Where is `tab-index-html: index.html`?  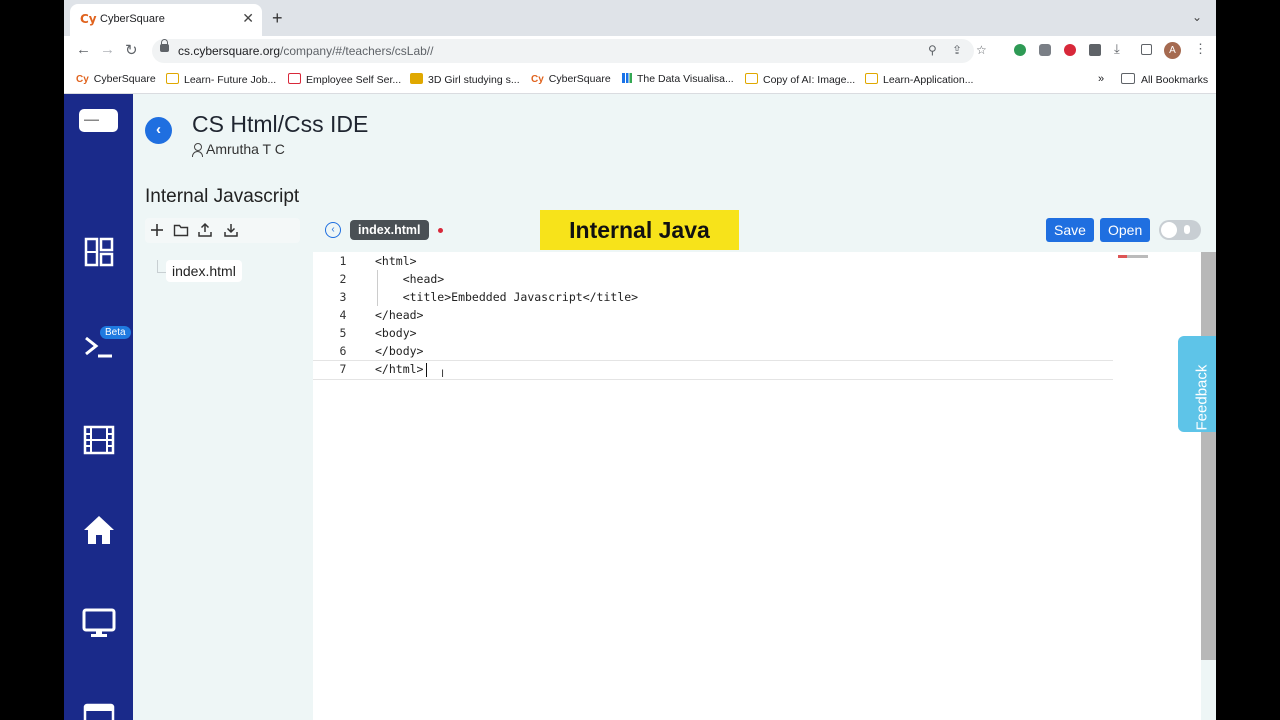 tab-index-html: index.html is located at coordinates (389, 230).